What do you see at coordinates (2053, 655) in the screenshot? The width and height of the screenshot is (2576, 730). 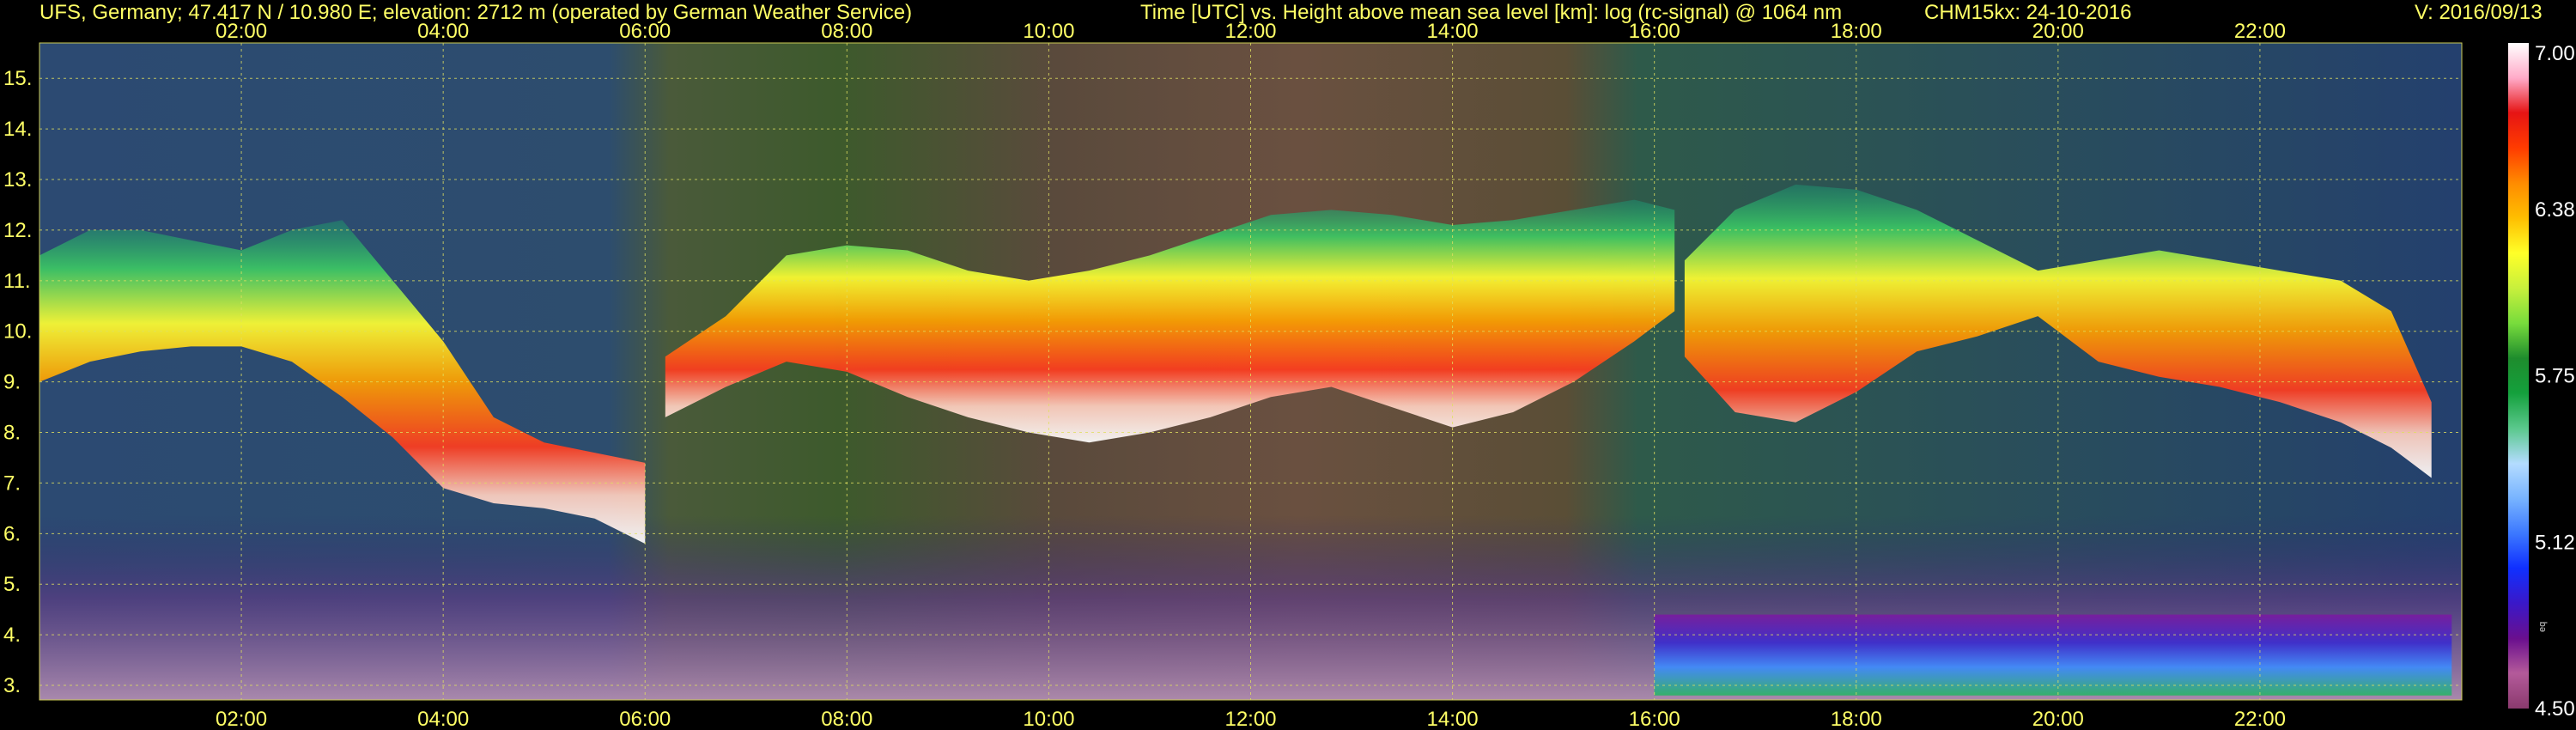 I see `aerosol-layer` at bounding box center [2053, 655].